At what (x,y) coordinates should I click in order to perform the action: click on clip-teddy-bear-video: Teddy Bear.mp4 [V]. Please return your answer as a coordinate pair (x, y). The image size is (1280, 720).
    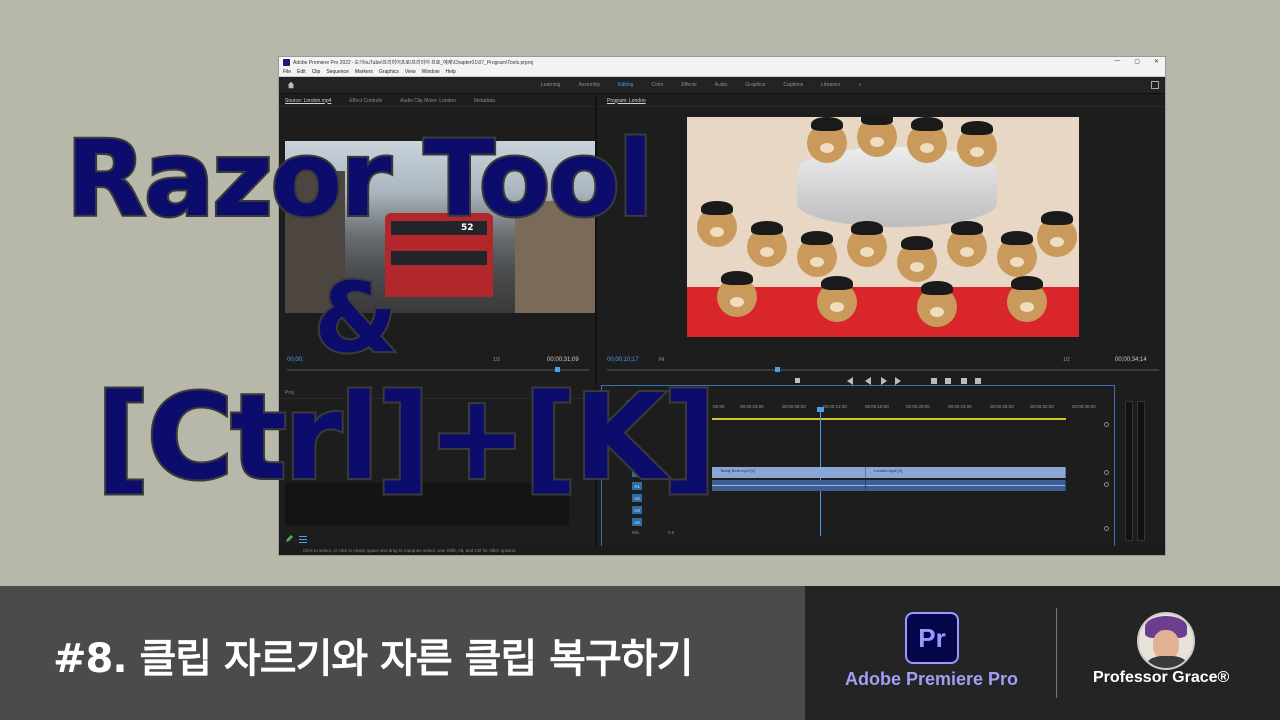
    Looking at the image, I should click on (789, 472).